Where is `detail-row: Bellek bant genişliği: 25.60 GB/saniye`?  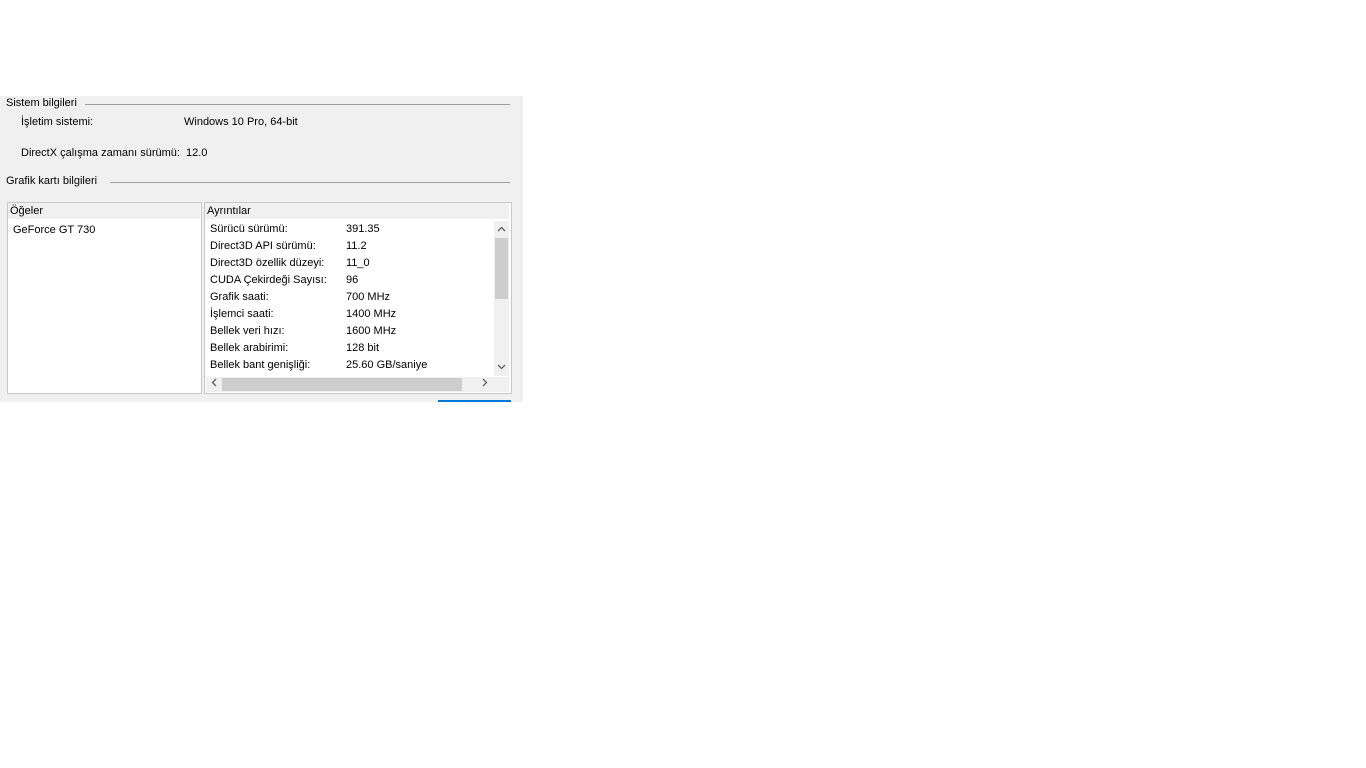
detail-row: Bellek bant genişliği: 25.60 GB/saniye is located at coordinates (350, 365).